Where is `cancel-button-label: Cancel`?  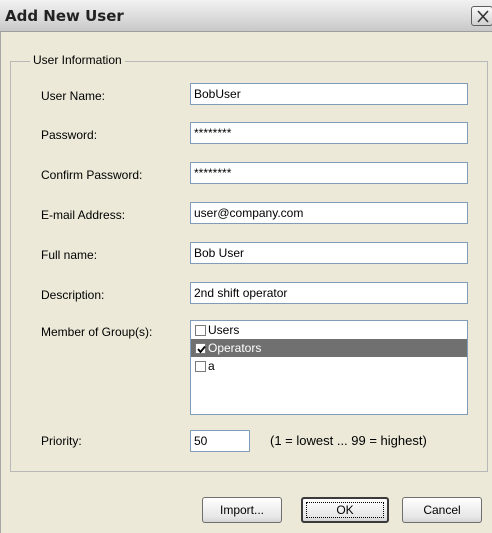 cancel-button-label: Cancel is located at coordinates (442, 510).